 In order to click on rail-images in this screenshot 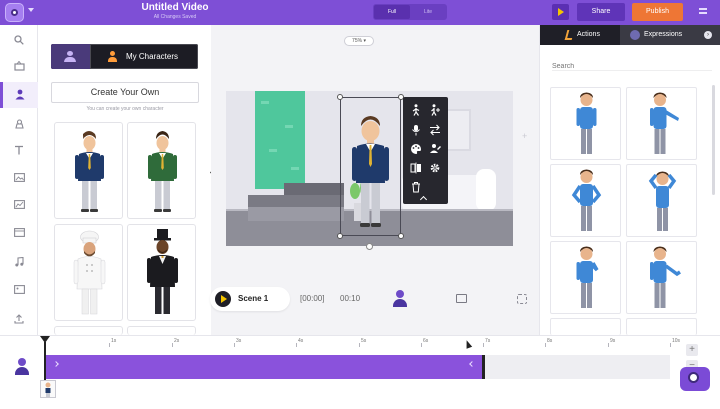, I will do `click(19, 291)`.